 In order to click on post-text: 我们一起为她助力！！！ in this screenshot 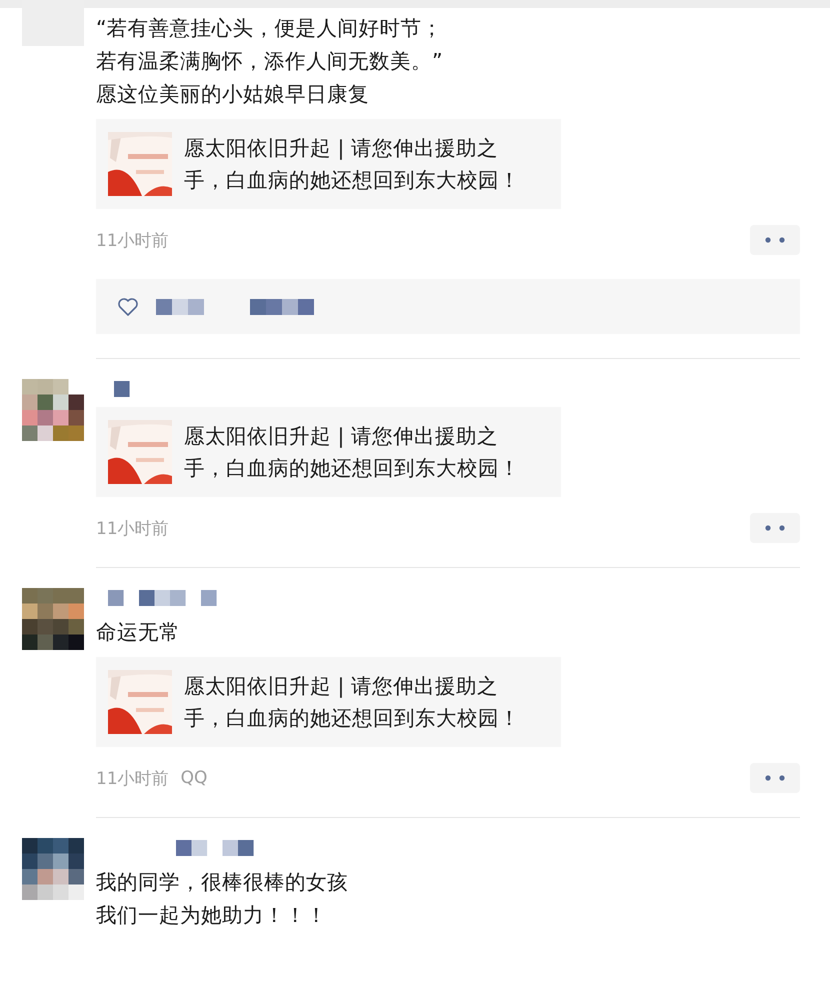, I will do `click(212, 915)`.